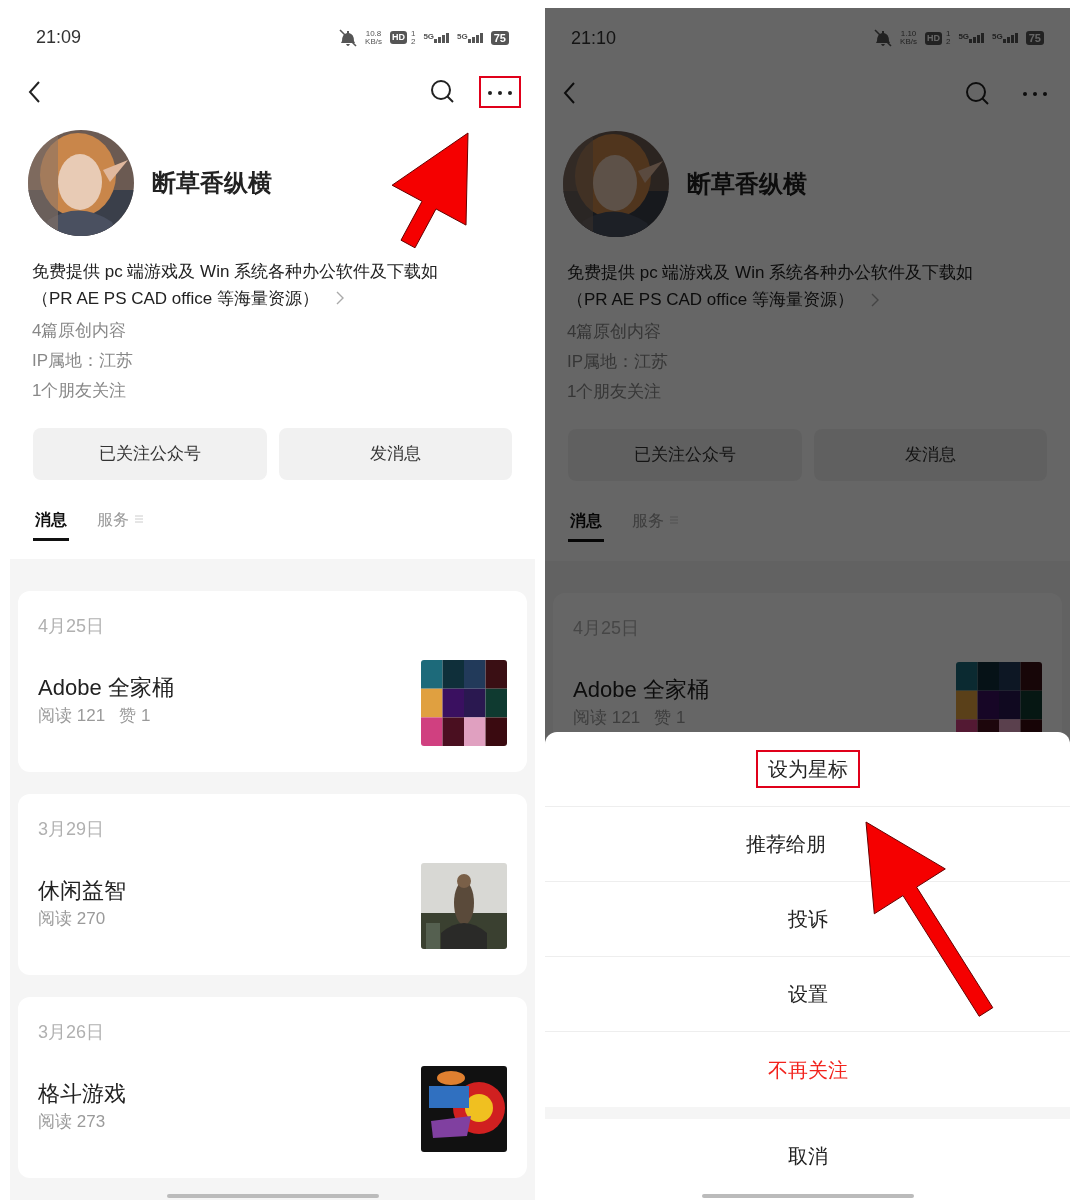 The height and width of the screenshot is (1200, 1080). What do you see at coordinates (339, 298) in the screenshot?
I see `chevron-right-icon` at bounding box center [339, 298].